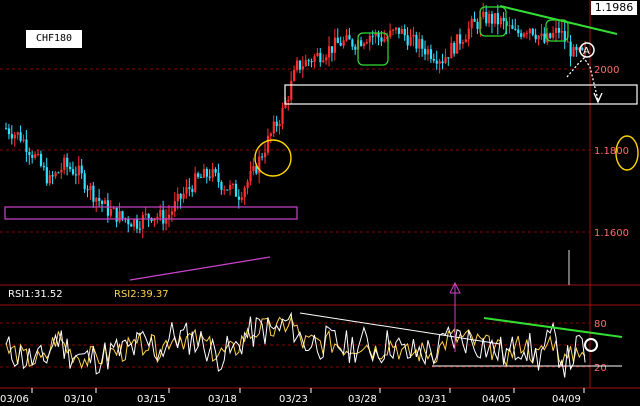  I want to click on pattern-marker-a-letter: A, so click(586, 51).